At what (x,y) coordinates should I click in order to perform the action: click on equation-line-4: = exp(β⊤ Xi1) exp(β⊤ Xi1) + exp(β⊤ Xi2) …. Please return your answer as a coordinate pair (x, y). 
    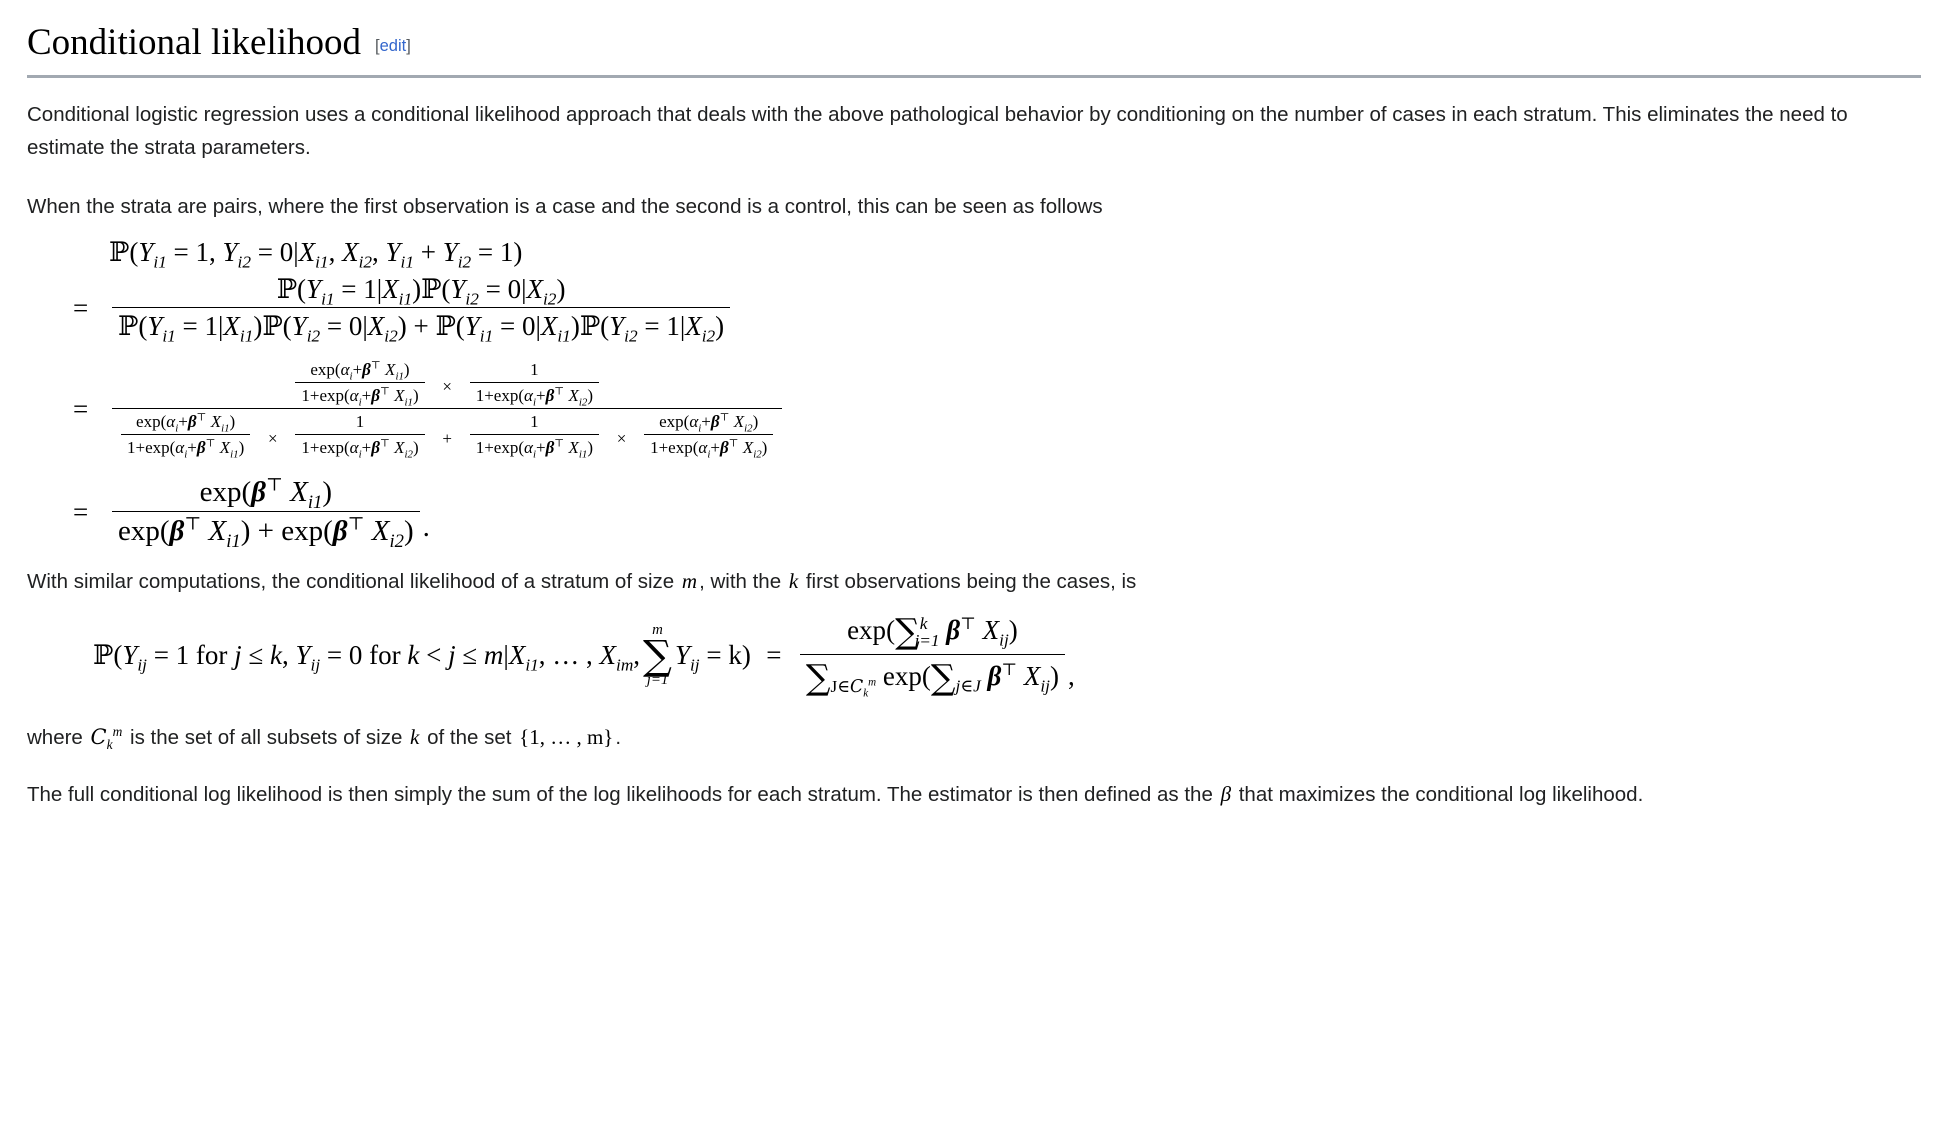
    Looking at the image, I should click on (997, 513).